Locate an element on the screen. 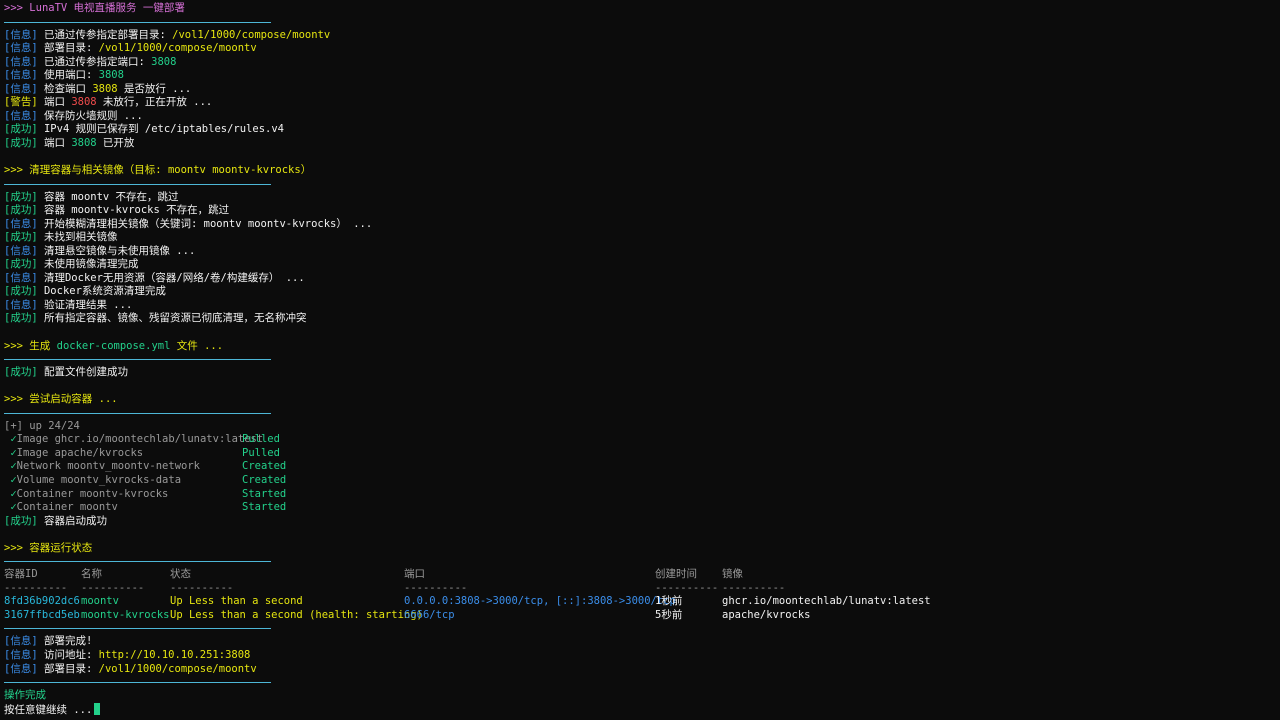 Image resolution: width=1280 pixels, height=720 pixels. log-line: [信息] 访问地址: http://10.10.10.251:3808 is located at coordinates (642, 656).